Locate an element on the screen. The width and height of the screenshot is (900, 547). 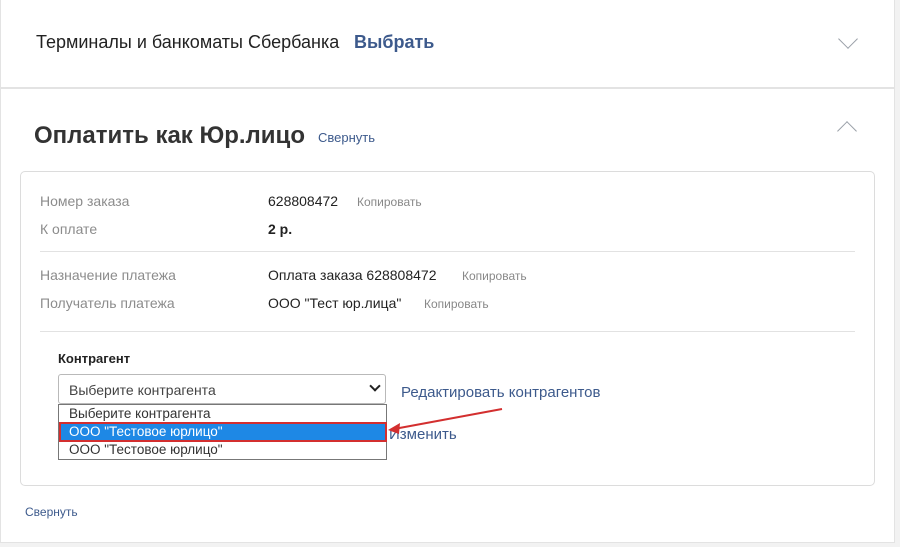
counterparty-select-value: Выберите контрагента is located at coordinates (142, 390).